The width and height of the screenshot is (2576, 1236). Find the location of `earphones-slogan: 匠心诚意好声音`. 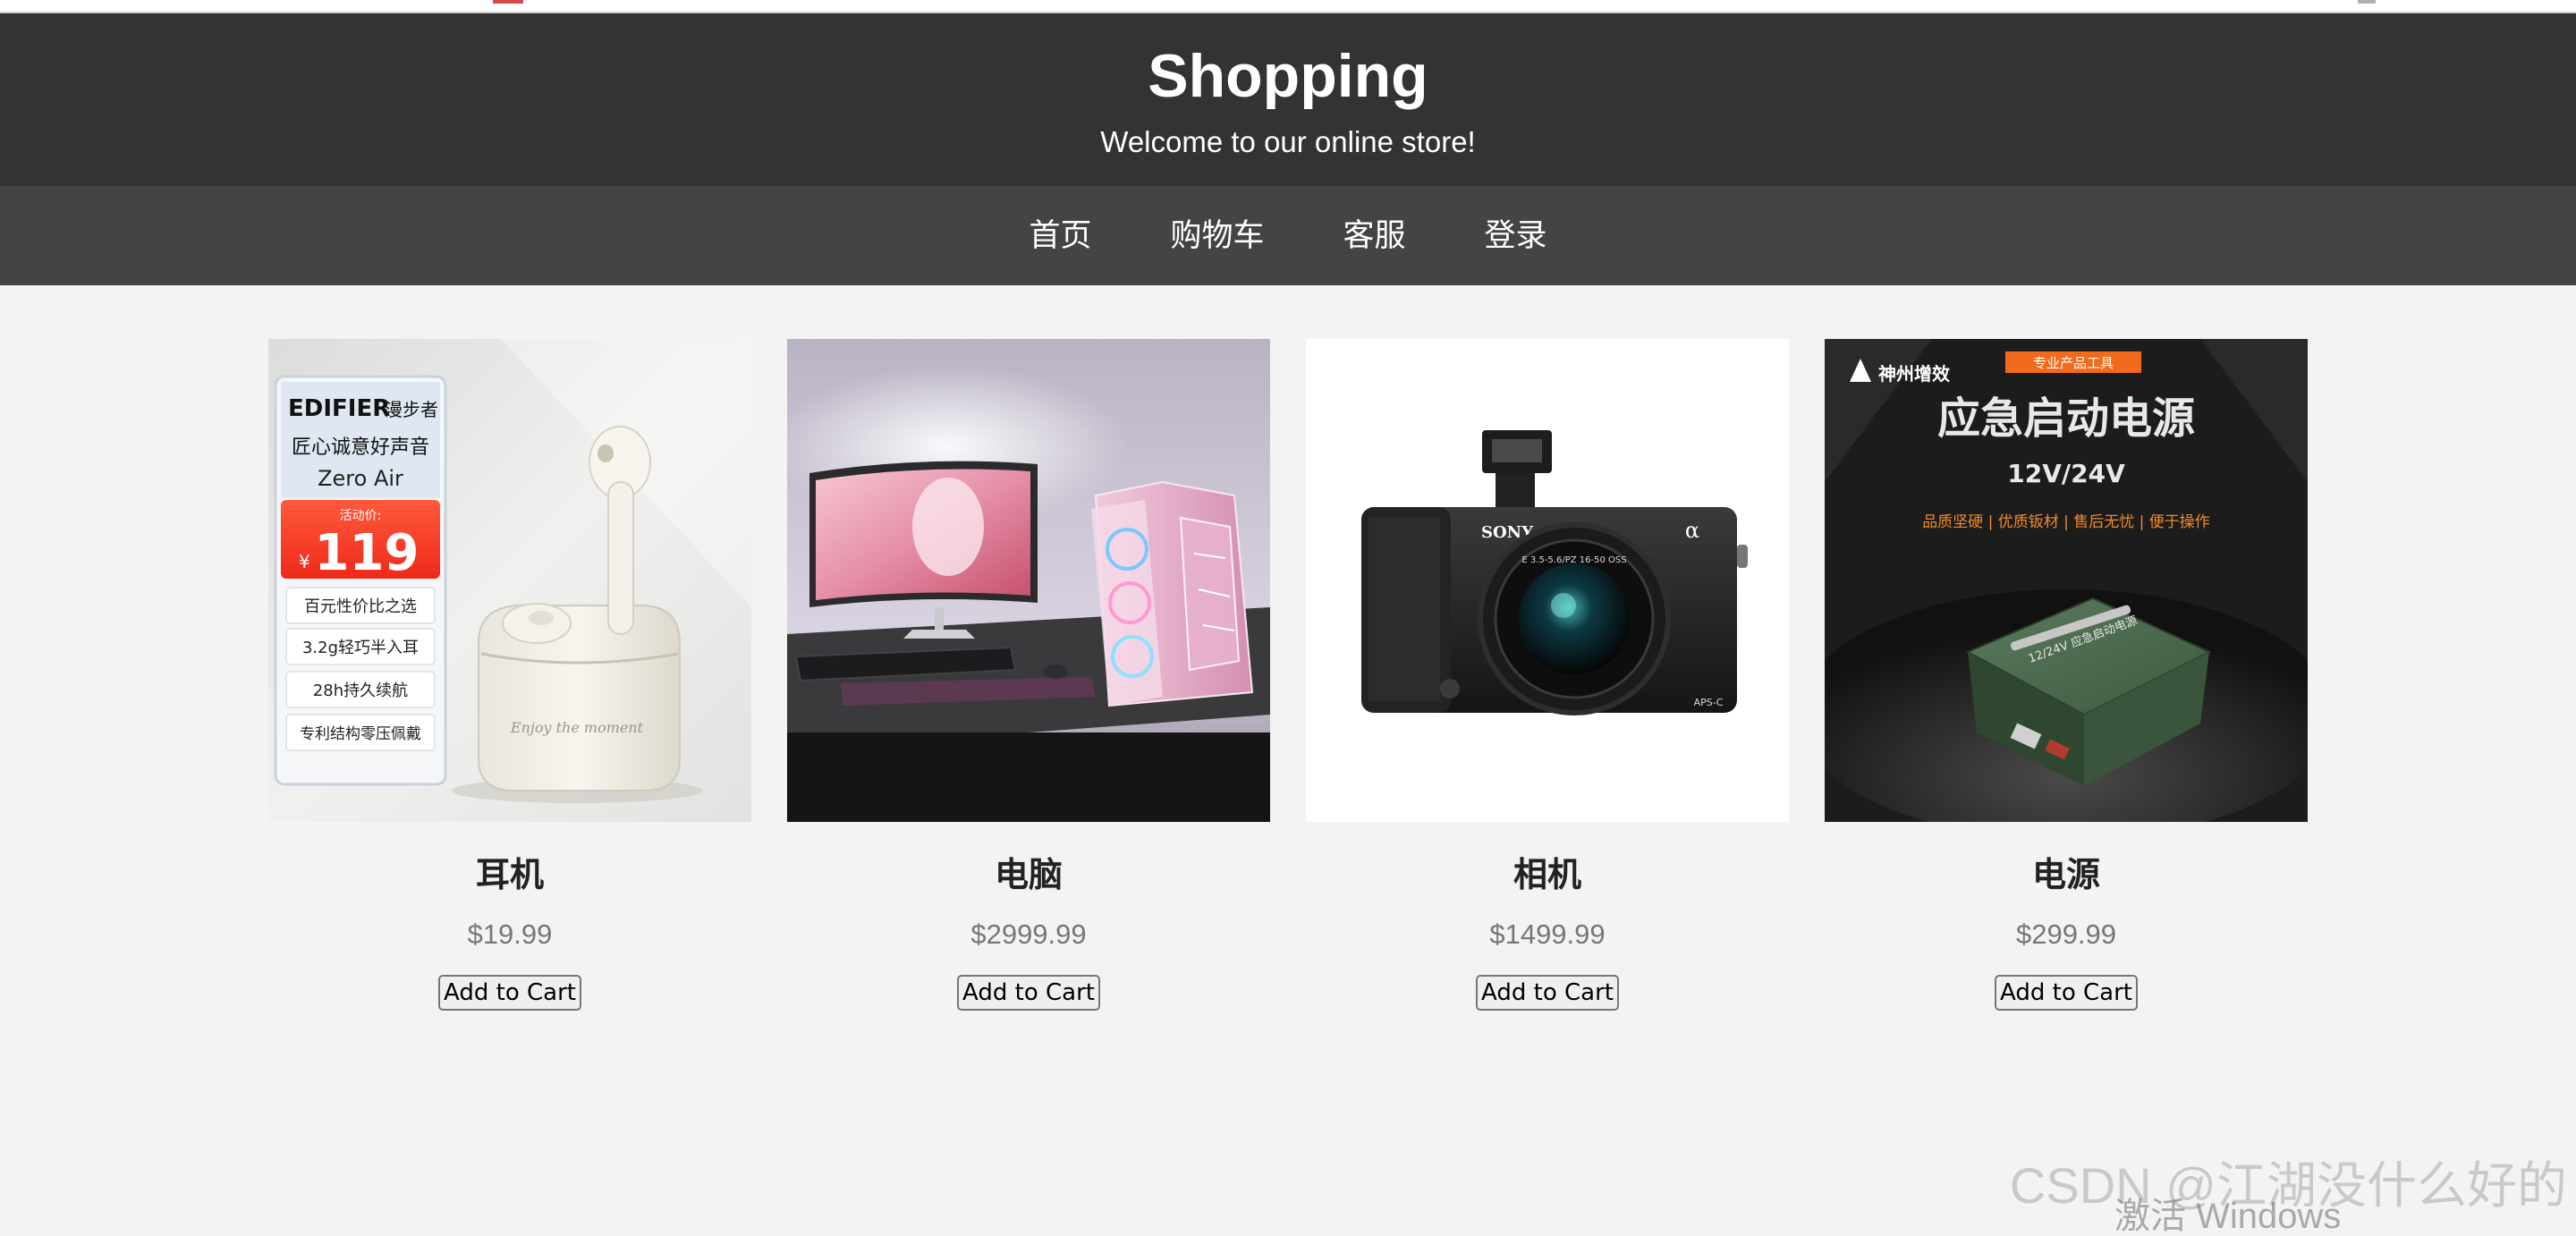

earphones-slogan: 匠心诚意好声音 is located at coordinates (360, 448).